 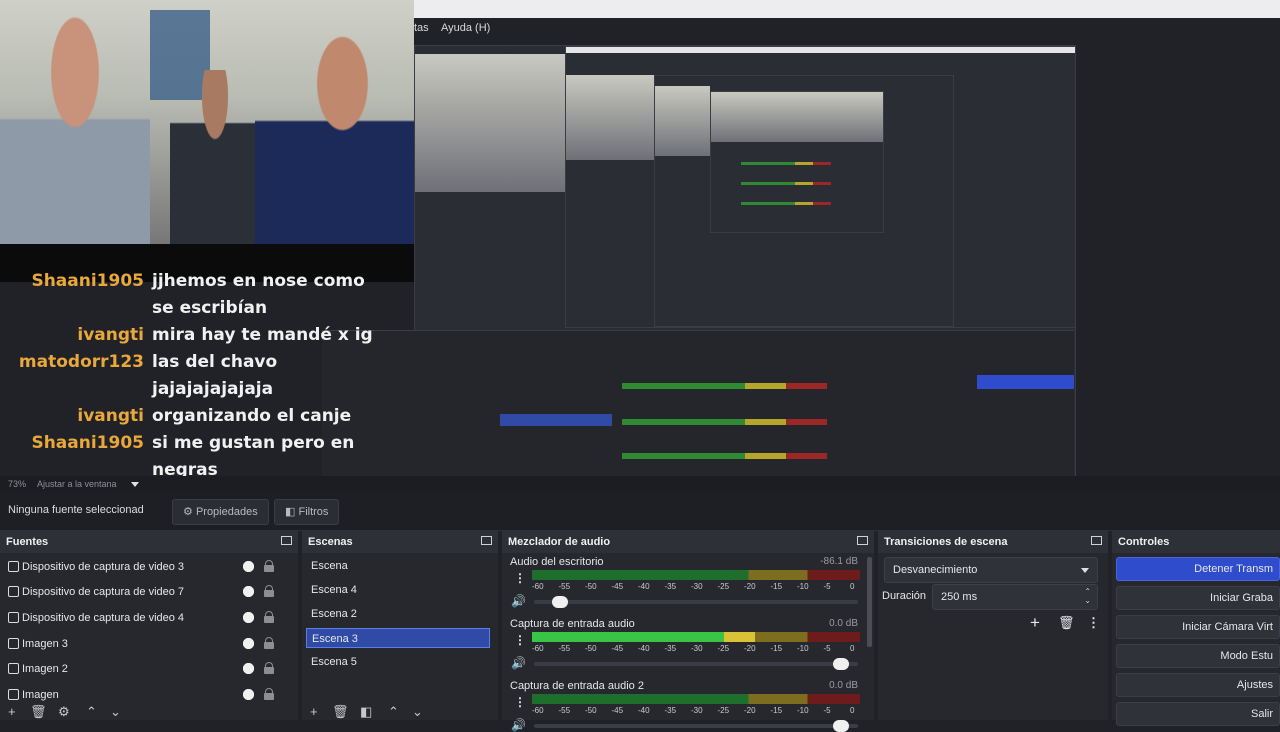 I want to click on mixer-scrollbar, so click(x=869, y=602).